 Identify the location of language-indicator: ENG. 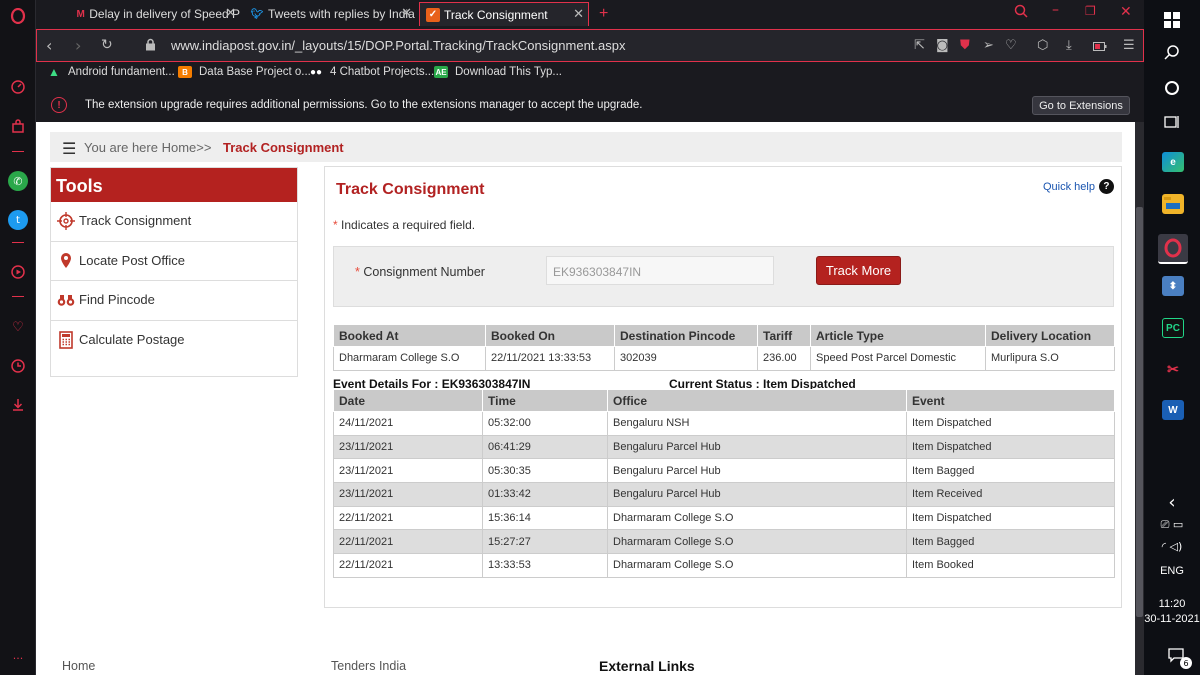
(1172, 571).